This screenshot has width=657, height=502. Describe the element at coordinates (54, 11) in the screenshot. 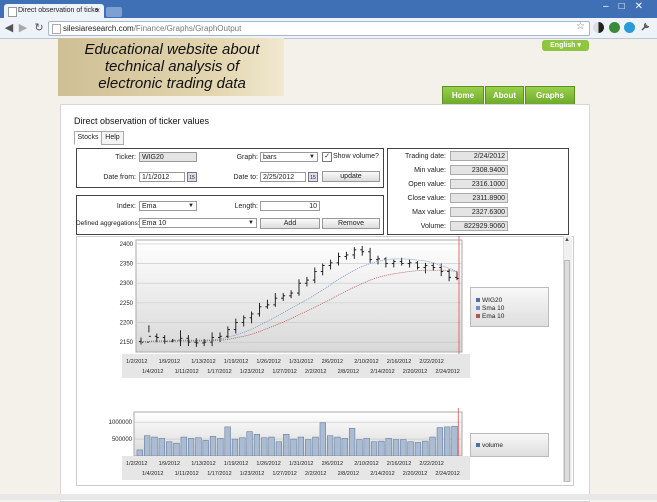

I see `browser-tab: Direct observation of ticke ×` at that location.